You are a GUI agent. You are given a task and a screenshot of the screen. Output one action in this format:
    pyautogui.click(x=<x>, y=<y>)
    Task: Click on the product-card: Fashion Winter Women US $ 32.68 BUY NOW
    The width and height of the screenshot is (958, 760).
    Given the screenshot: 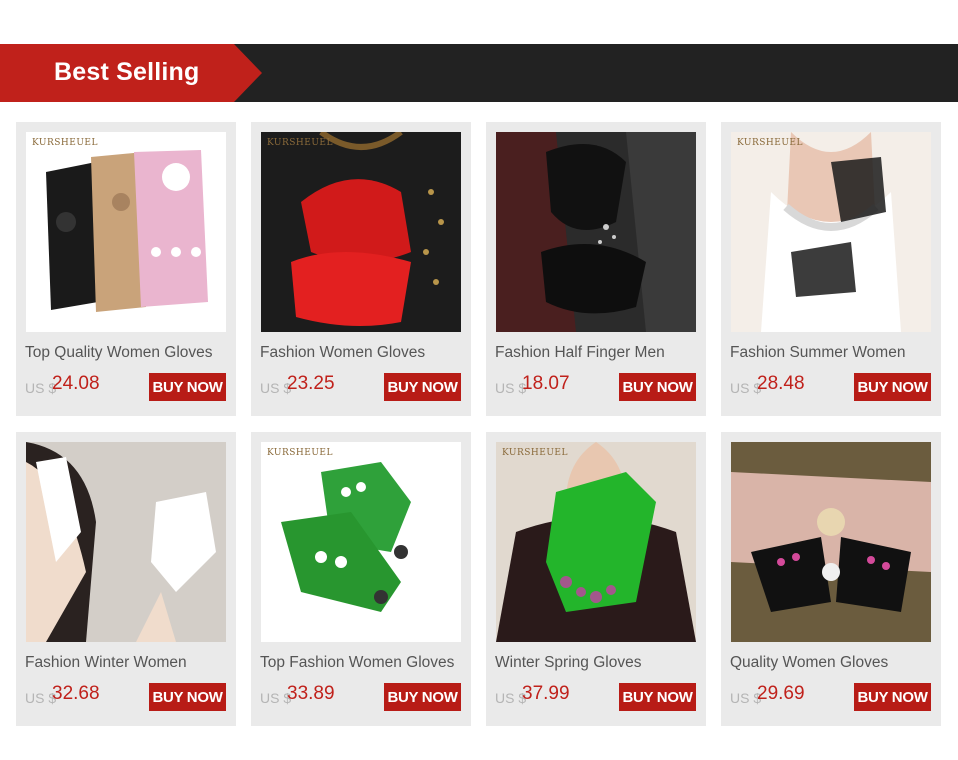 What is the action you would take?
    pyautogui.click(x=126, y=579)
    